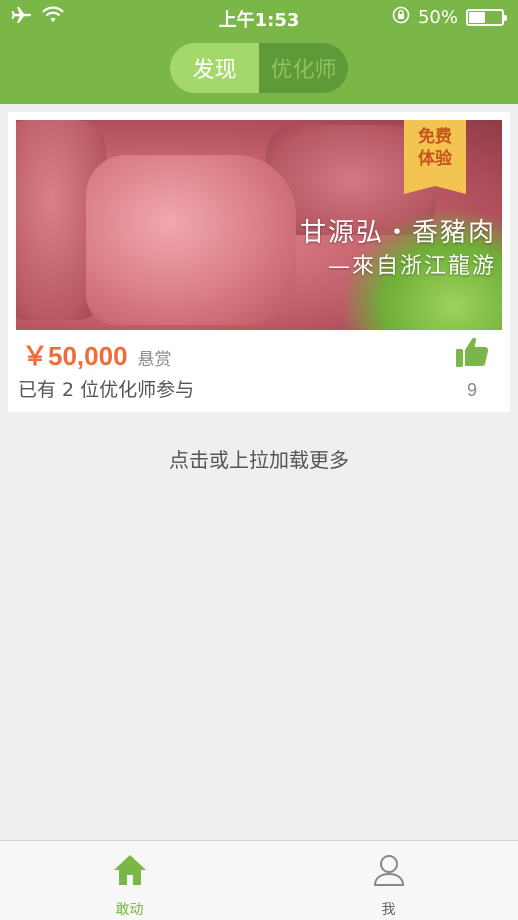  Describe the element at coordinates (411, 266) in the screenshot. I see `banner-subtitle: —來自浙江龍游` at that location.